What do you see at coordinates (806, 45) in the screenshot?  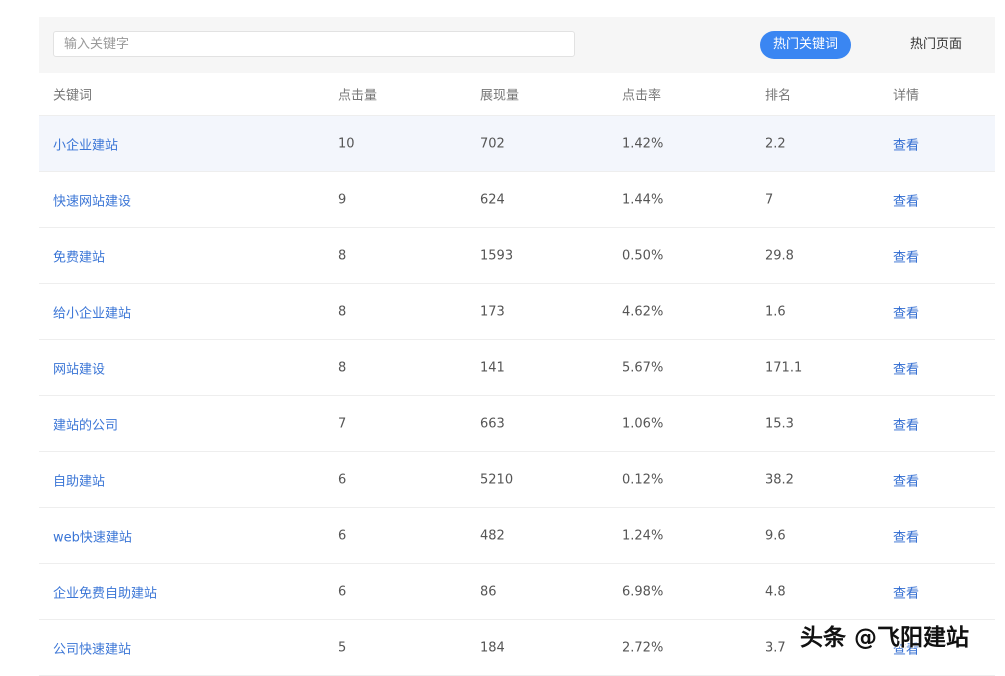 I see `tab-hot-keywords: 热门关键词` at bounding box center [806, 45].